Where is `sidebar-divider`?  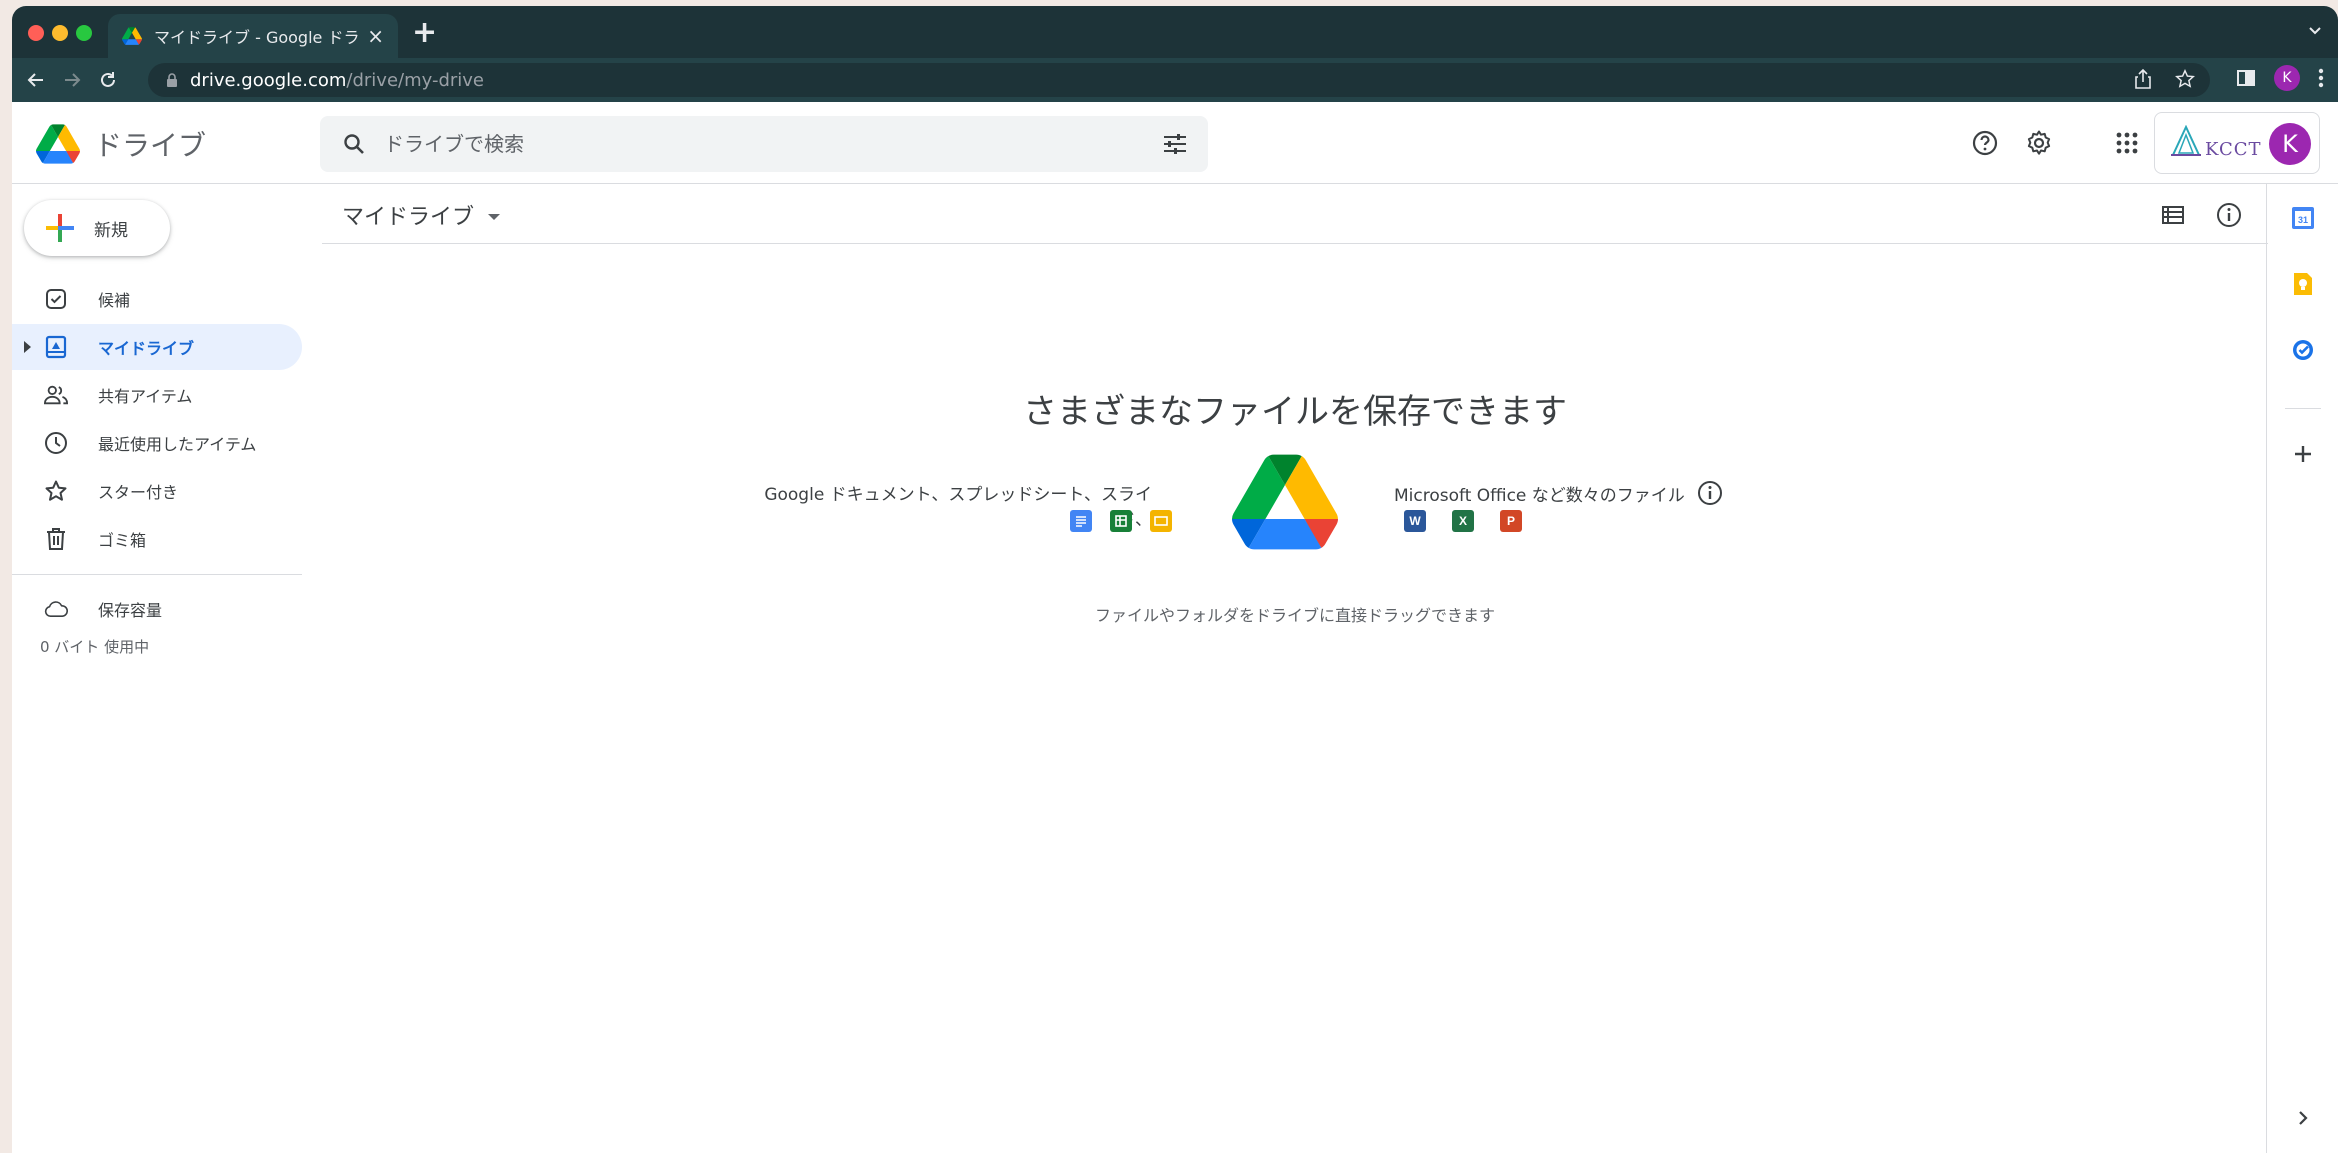 sidebar-divider is located at coordinates (157, 574).